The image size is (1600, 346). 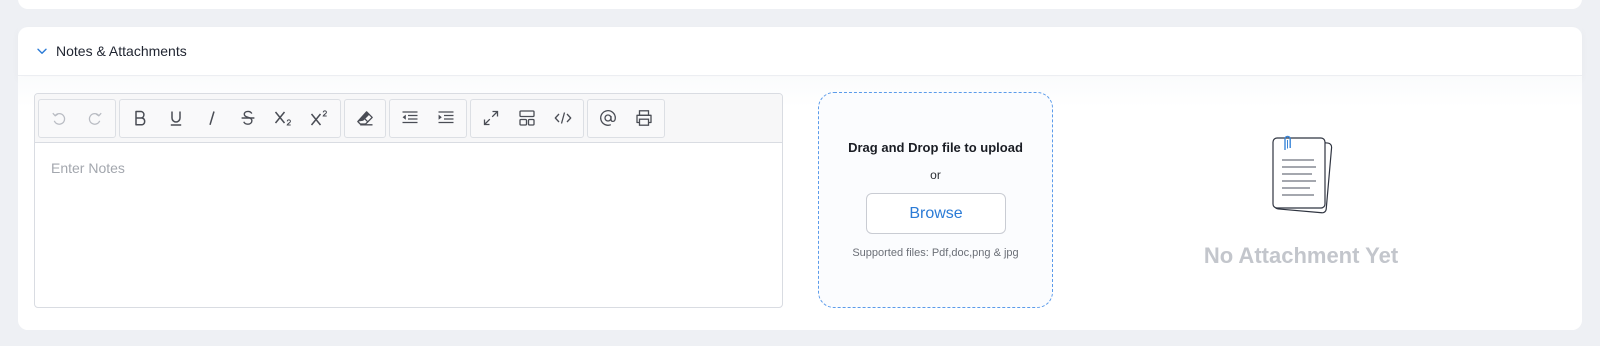 What do you see at coordinates (936, 213) in the screenshot?
I see `browse-button: Browse` at bounding box center [936, 213].